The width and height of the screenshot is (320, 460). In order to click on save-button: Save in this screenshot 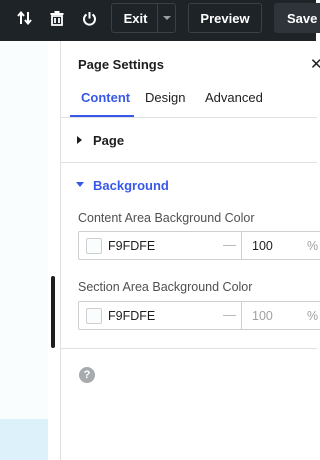, I will do `click(297, 18)`.